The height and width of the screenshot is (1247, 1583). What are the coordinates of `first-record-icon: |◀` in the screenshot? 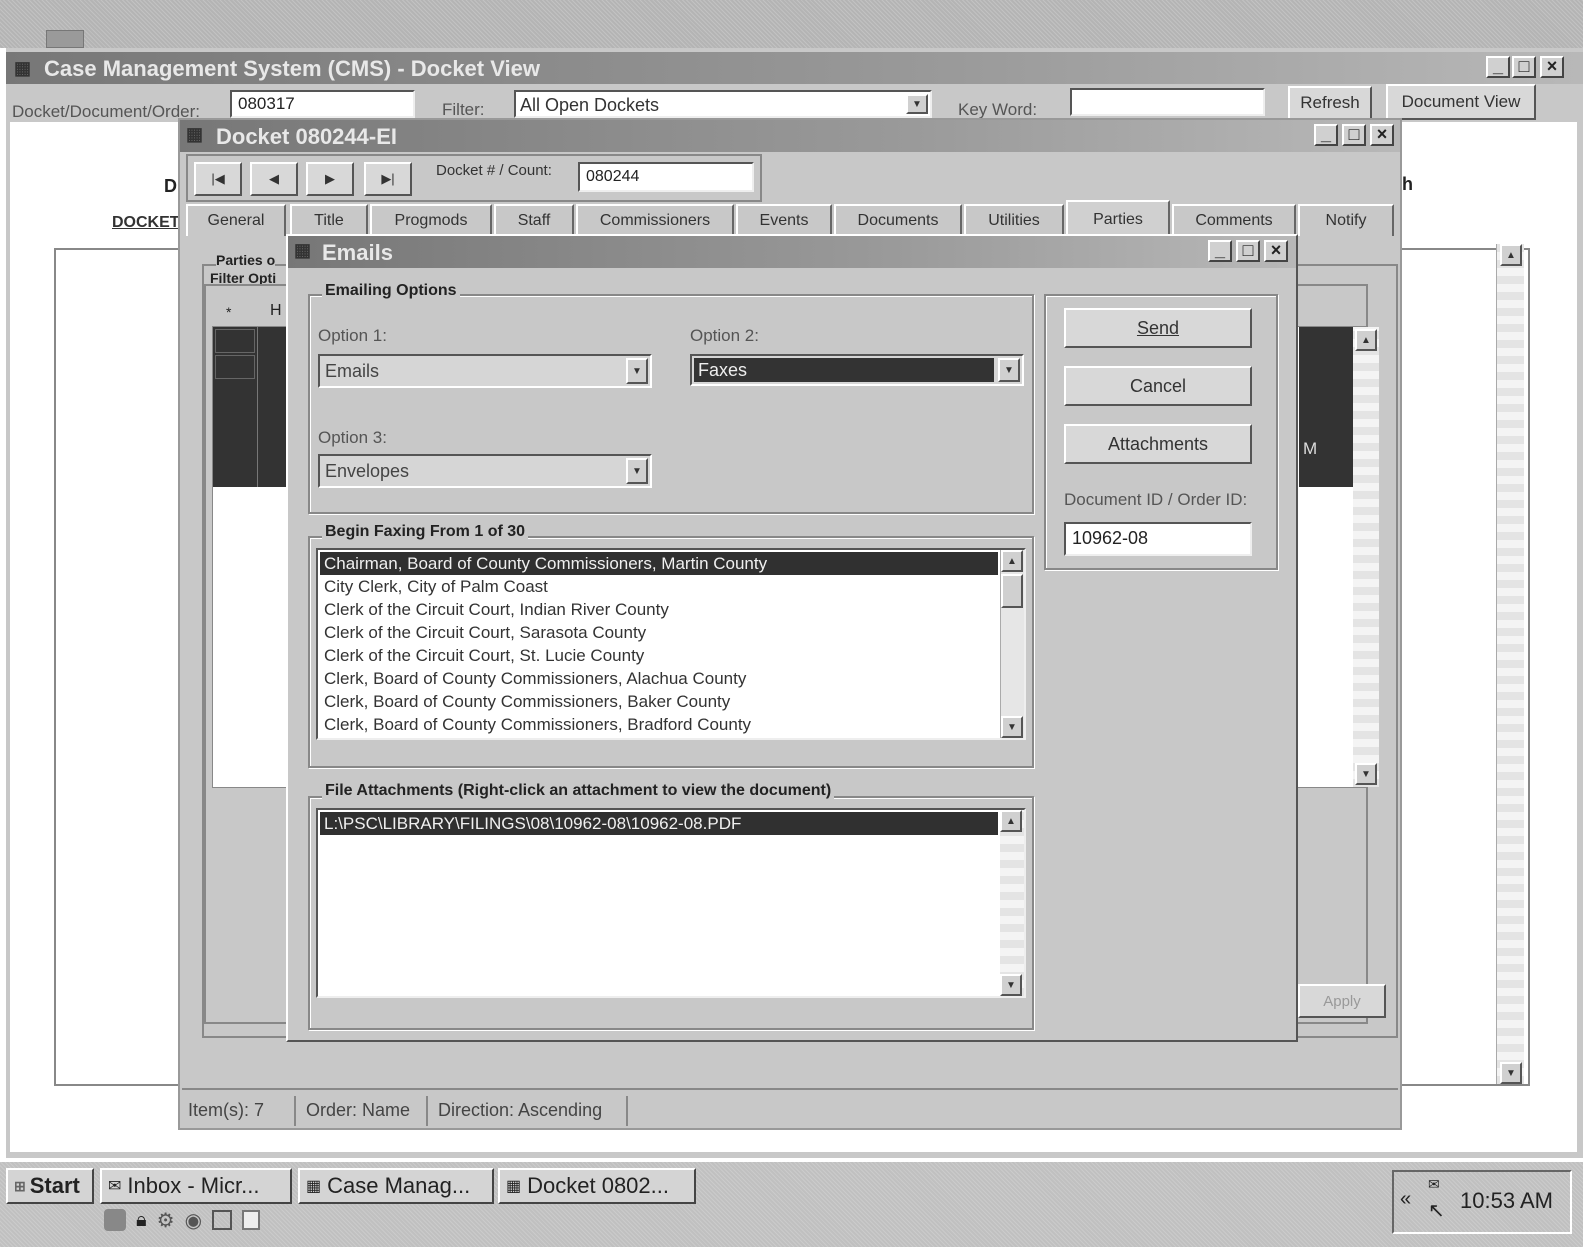 It's located at (218, 179).